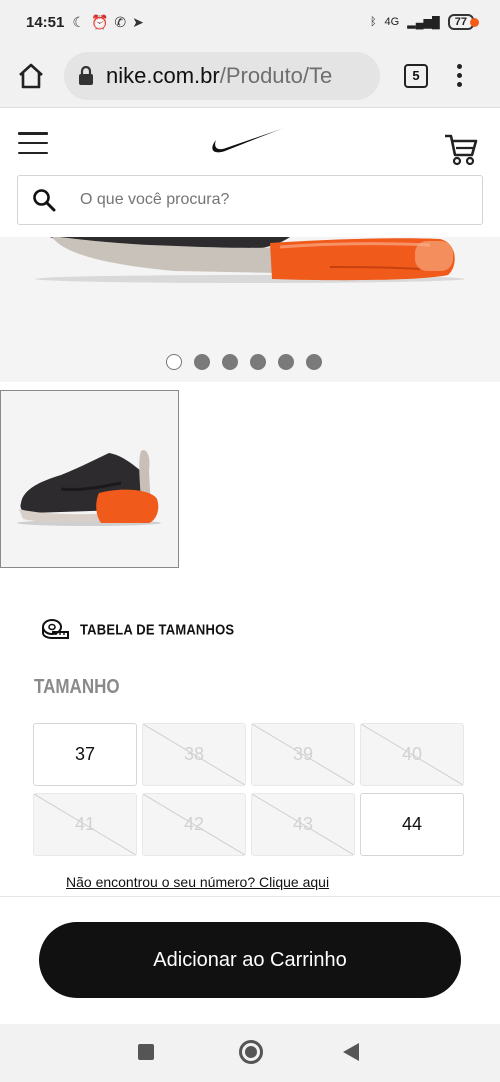 Image resolution: width=500 pixels, height=1082 pixels. I want to click on home-nav-icon, so click(251, 1052).